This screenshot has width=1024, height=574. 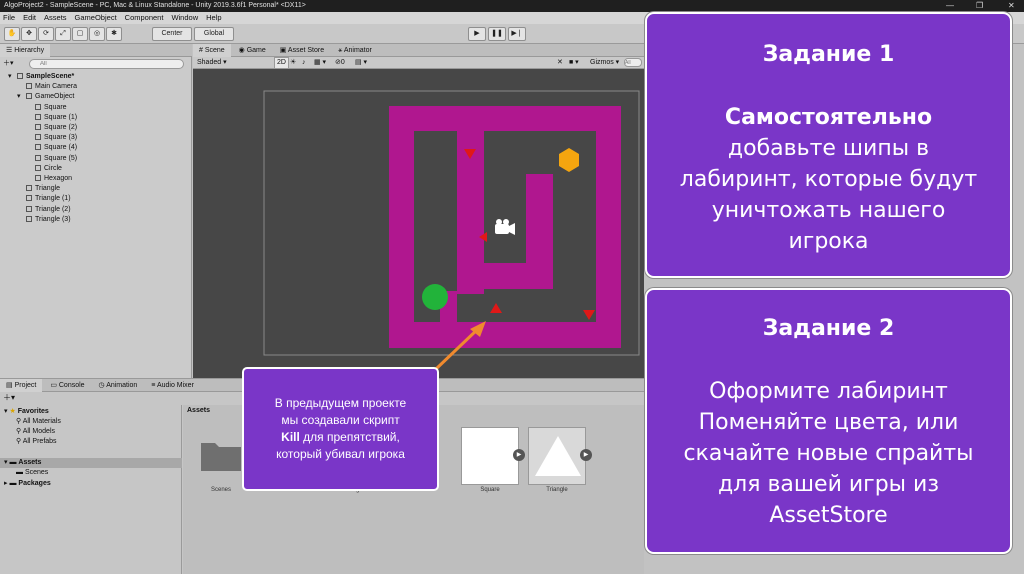 I want to click on callout-arrow, so click(x=460, y=346).